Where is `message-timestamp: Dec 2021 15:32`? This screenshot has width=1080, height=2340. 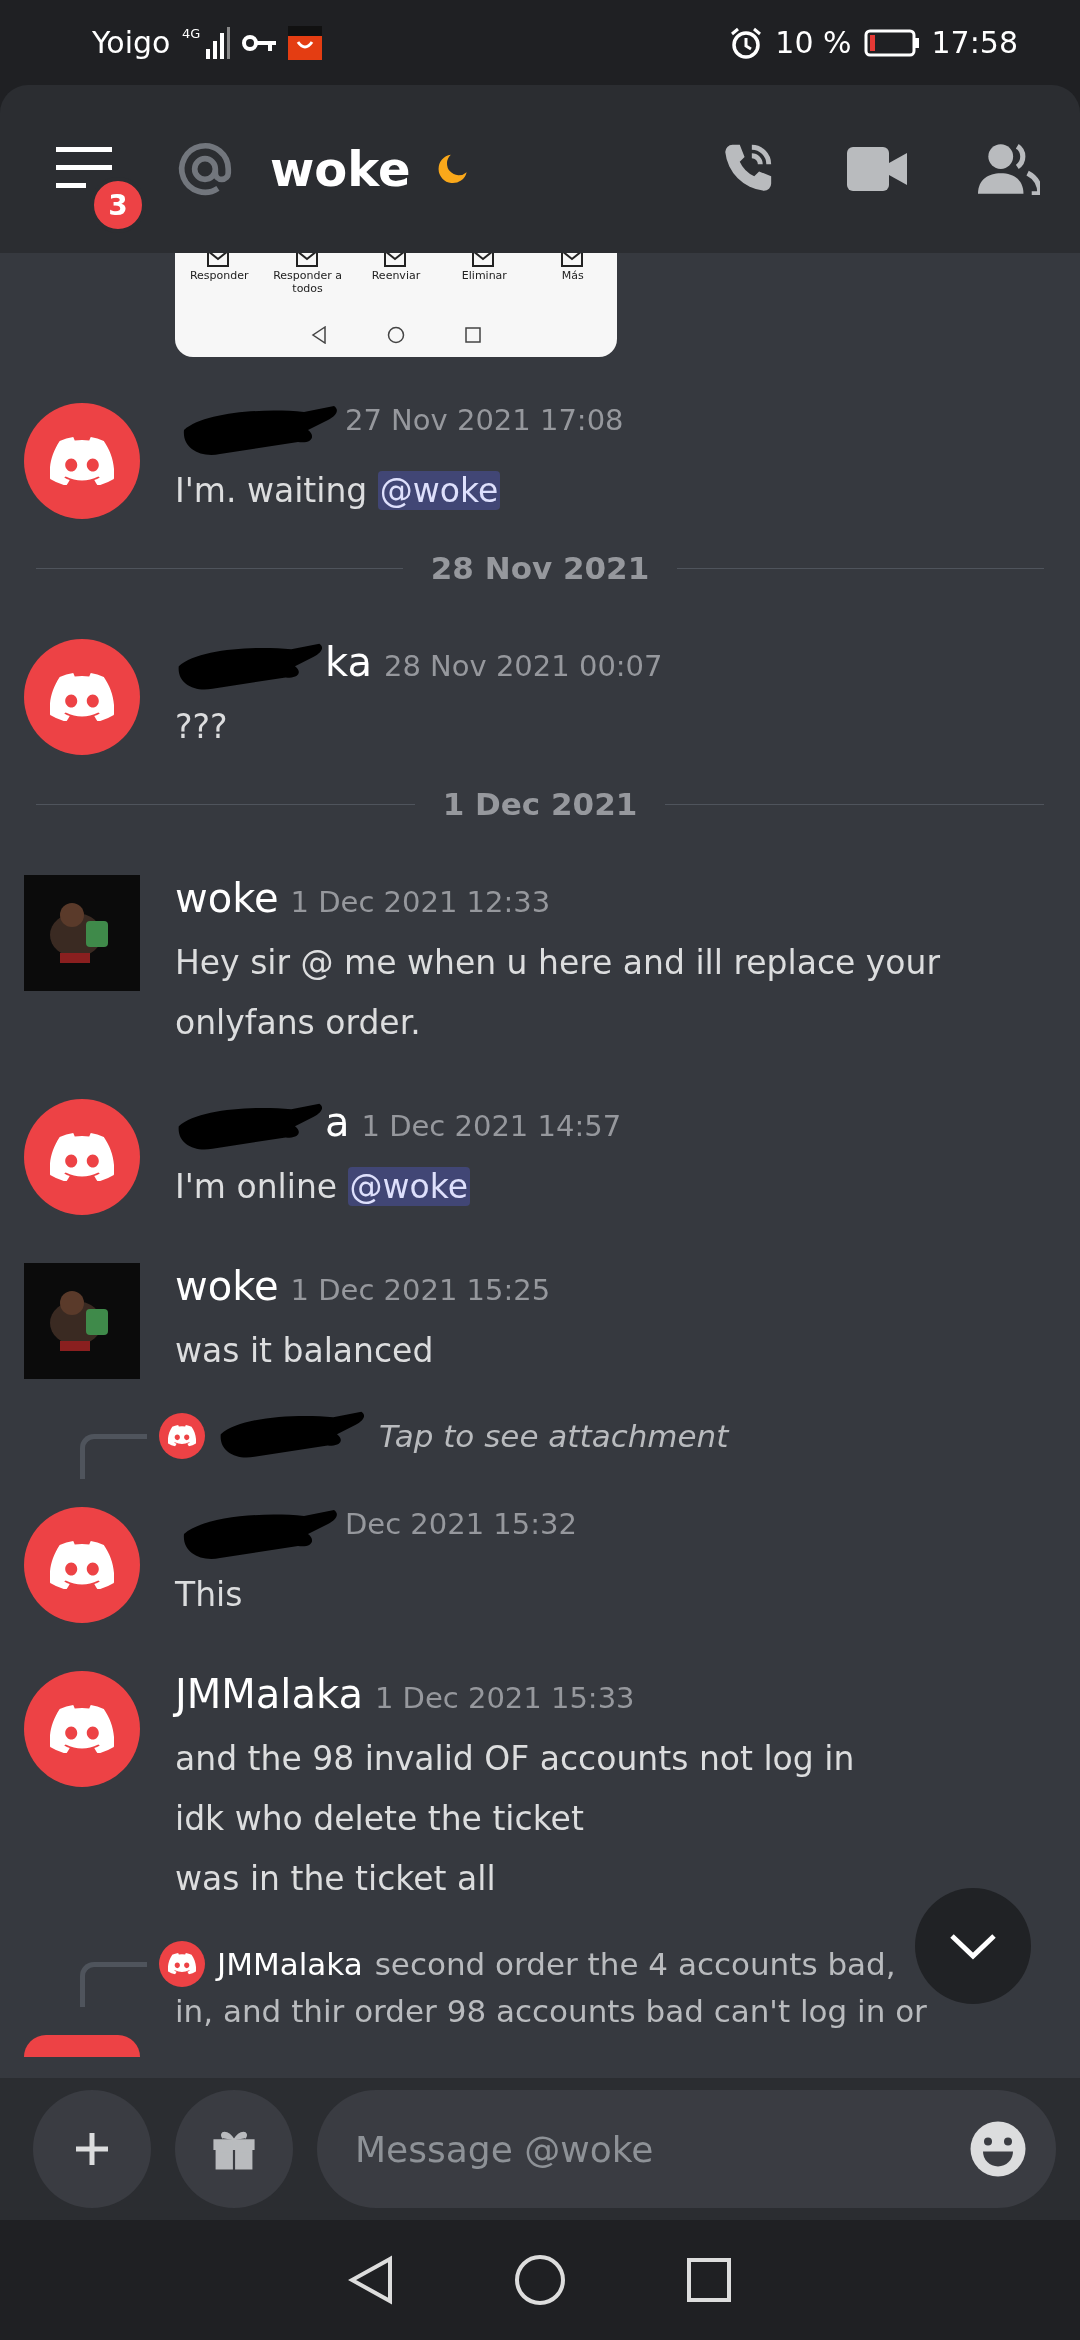
message-timestamp: Dec 2021 15:32 is located at coordinates (461, 1524).